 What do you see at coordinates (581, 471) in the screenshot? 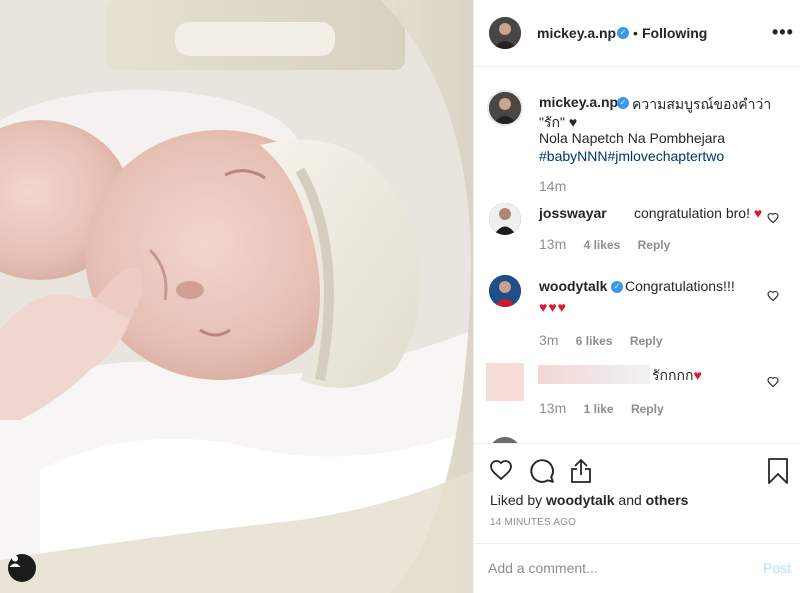
I see `share-upload-icon` at bounding box center [581, 471].